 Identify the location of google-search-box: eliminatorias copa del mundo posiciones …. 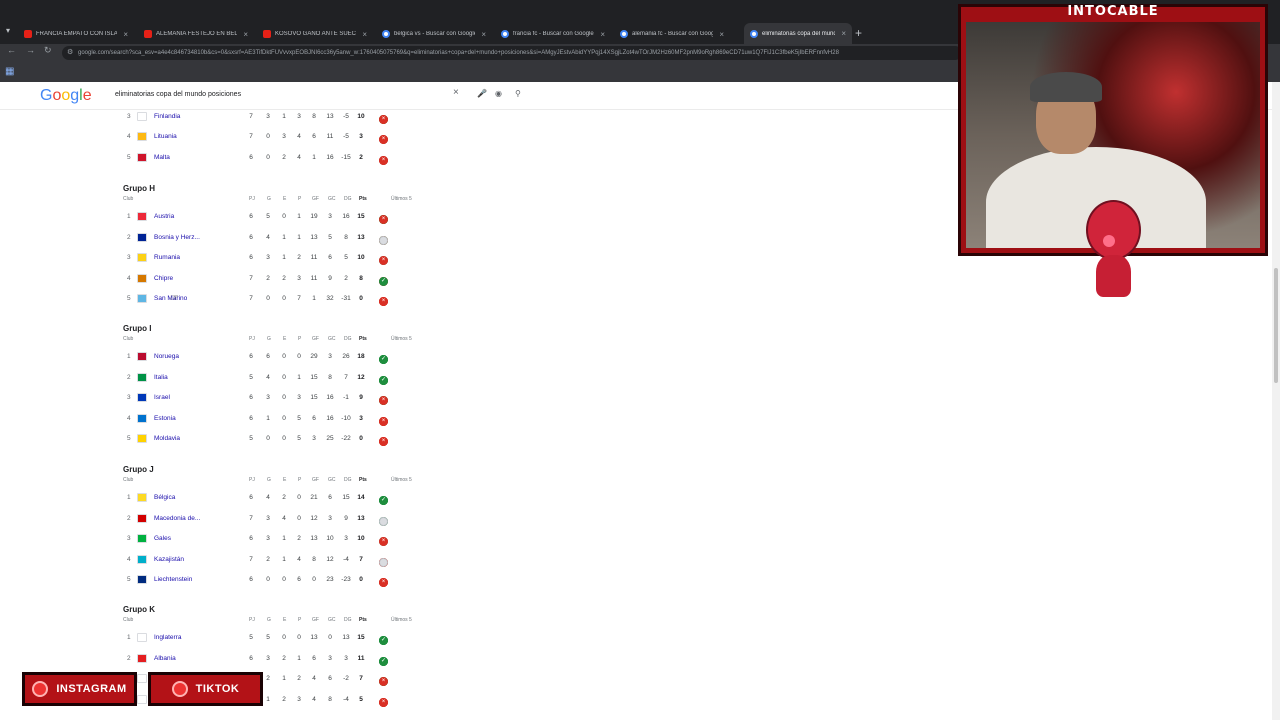
(320, 95).